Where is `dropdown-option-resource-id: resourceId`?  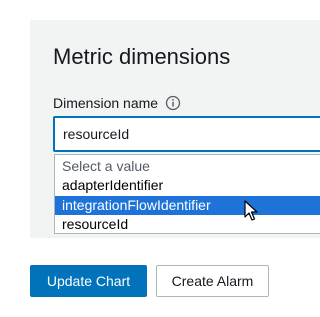 dropdown-option-resource-id: resourceId is located at coordinates (187, 224).